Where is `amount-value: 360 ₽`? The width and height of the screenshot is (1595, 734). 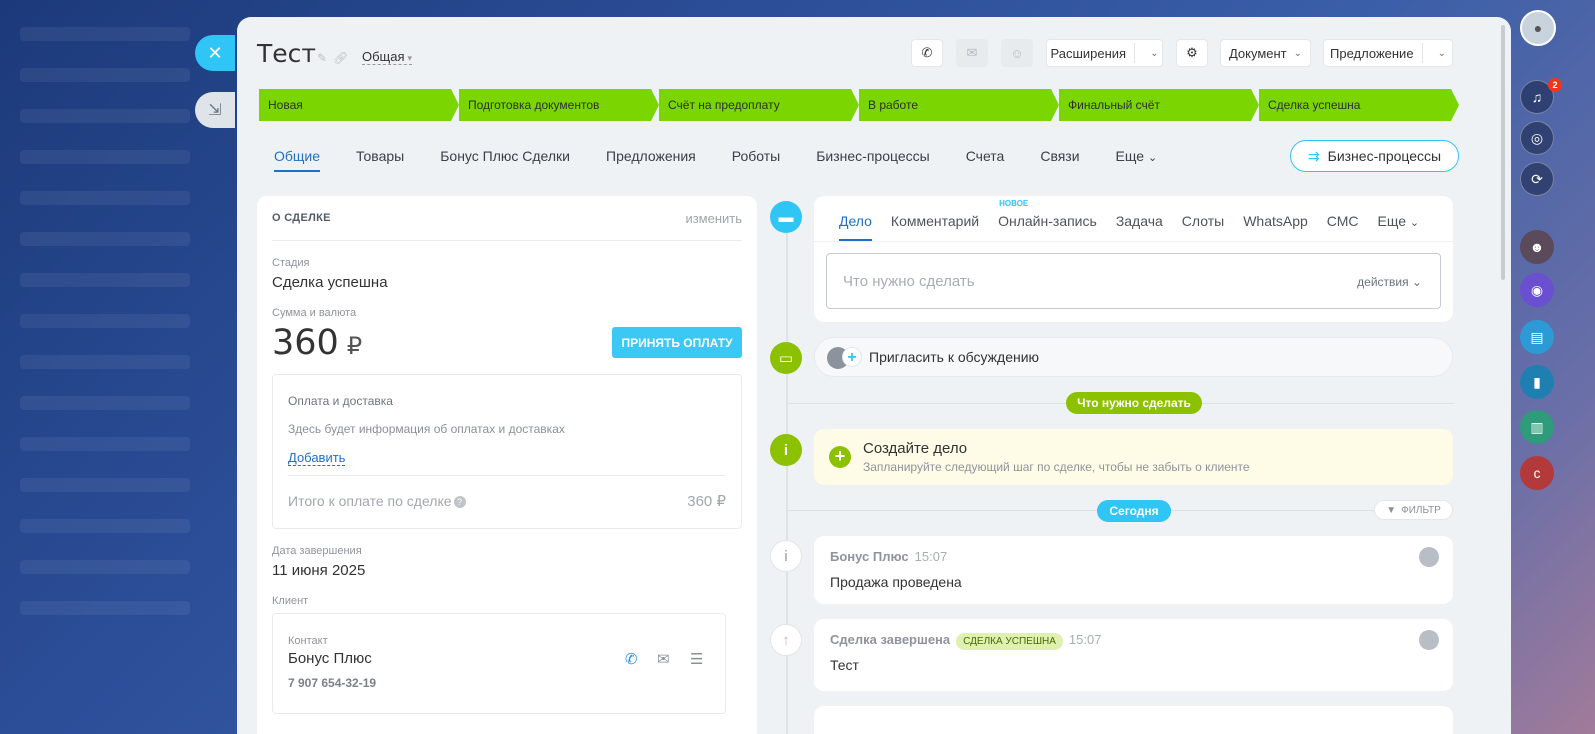
amount-value: 360 ₽ is located at coordinates (317, 343).